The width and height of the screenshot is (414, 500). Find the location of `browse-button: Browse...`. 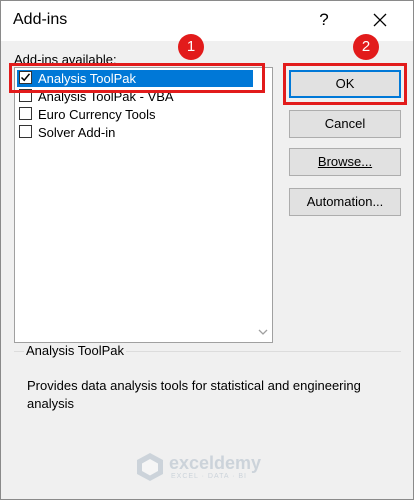

browse-button: Browse... is located at coordinates (345, 162).